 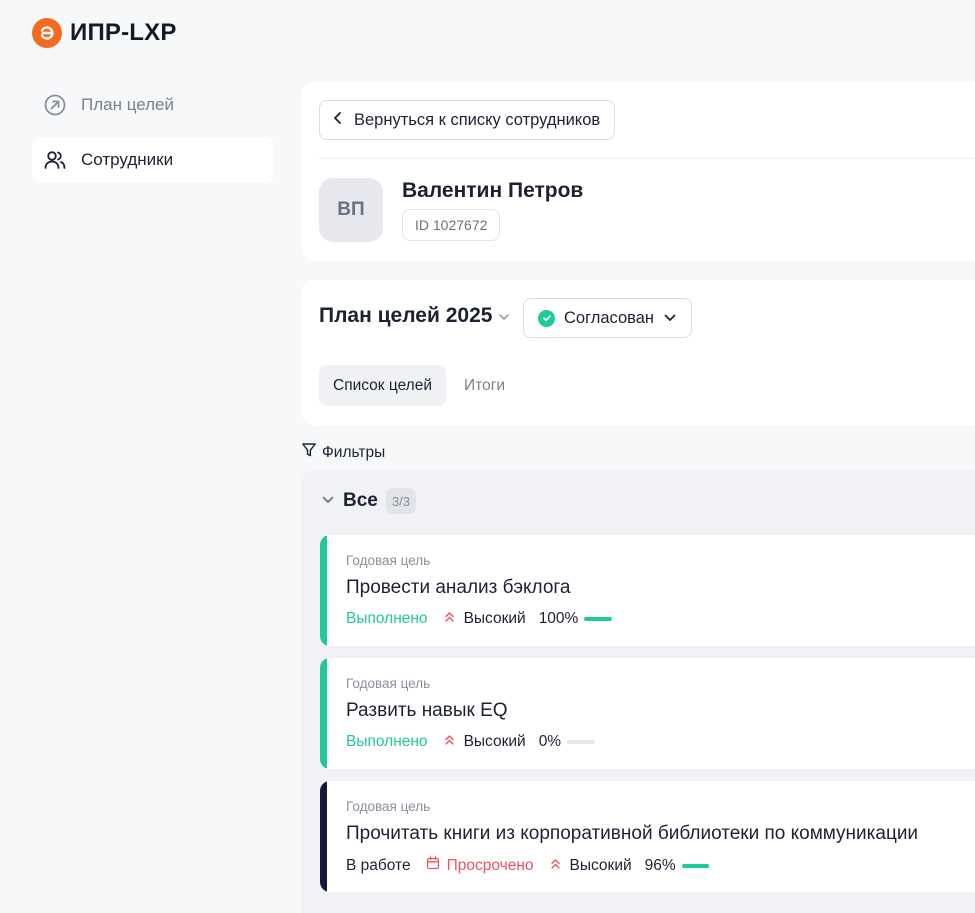 I want to click on divider, so click(x=647, y=158).